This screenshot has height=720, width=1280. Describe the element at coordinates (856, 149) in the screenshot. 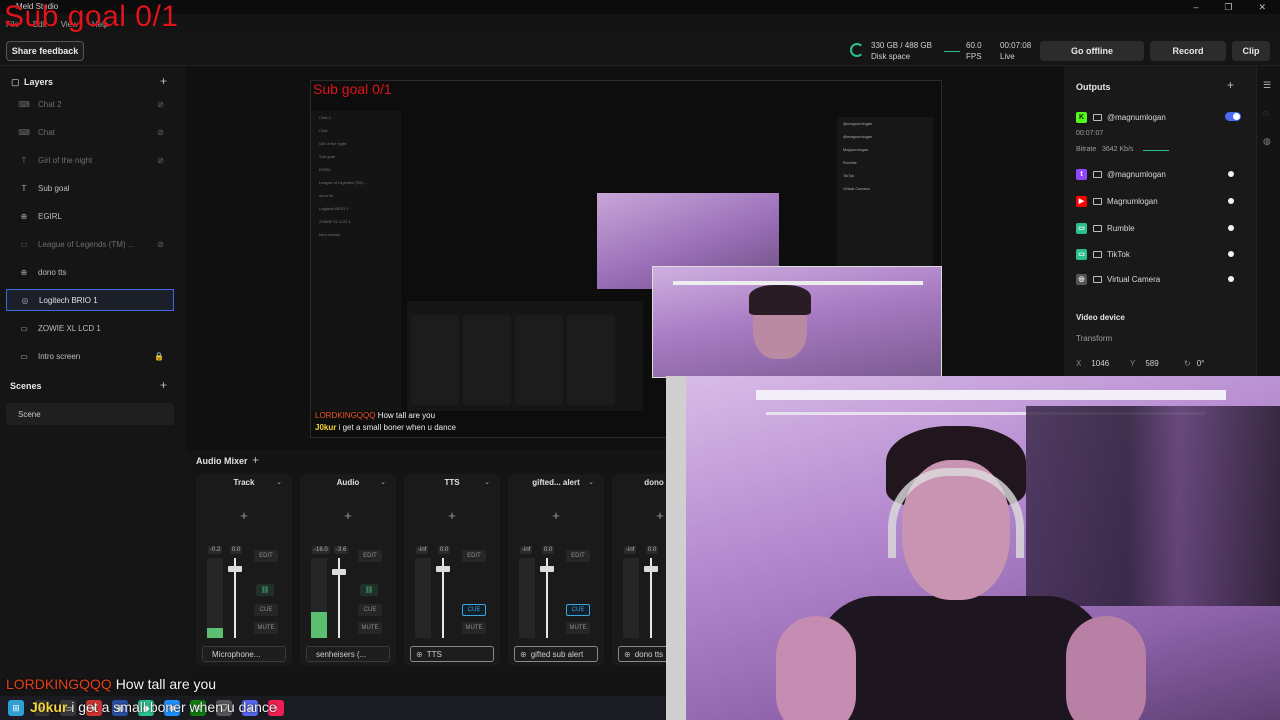

I see `nested-output-row: Magnumlogan` at that location.